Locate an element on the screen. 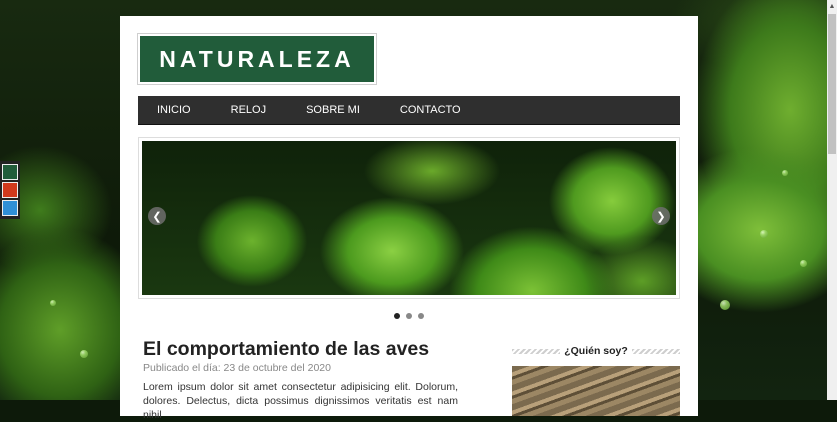  vertical-scrollbar: ▲ is located at coordinates (832, 200).